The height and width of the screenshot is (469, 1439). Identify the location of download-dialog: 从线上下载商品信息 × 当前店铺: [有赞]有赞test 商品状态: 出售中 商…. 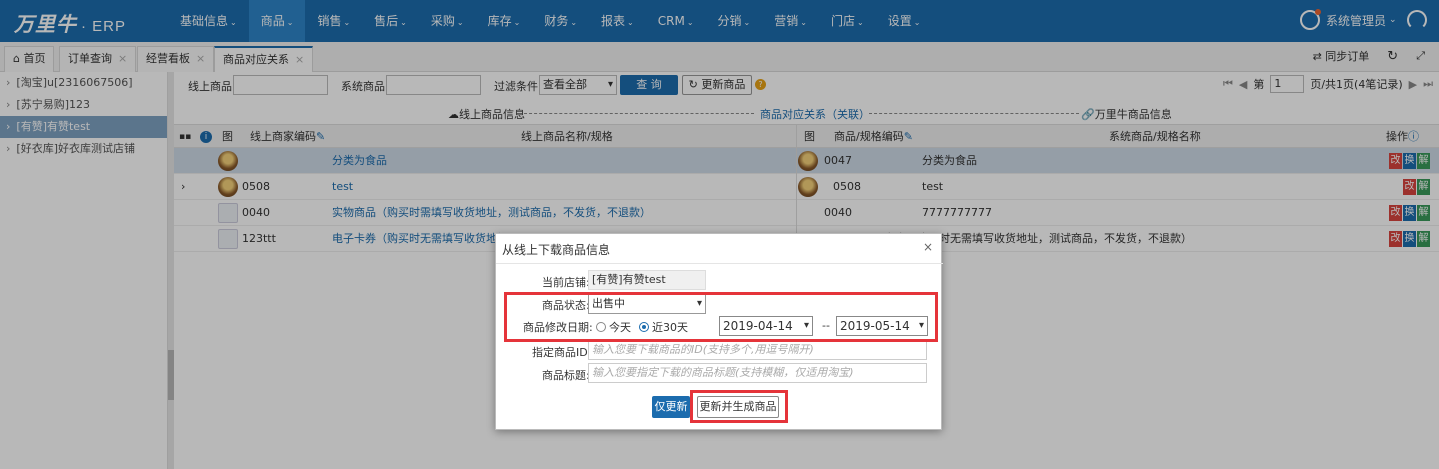
(719, 331).